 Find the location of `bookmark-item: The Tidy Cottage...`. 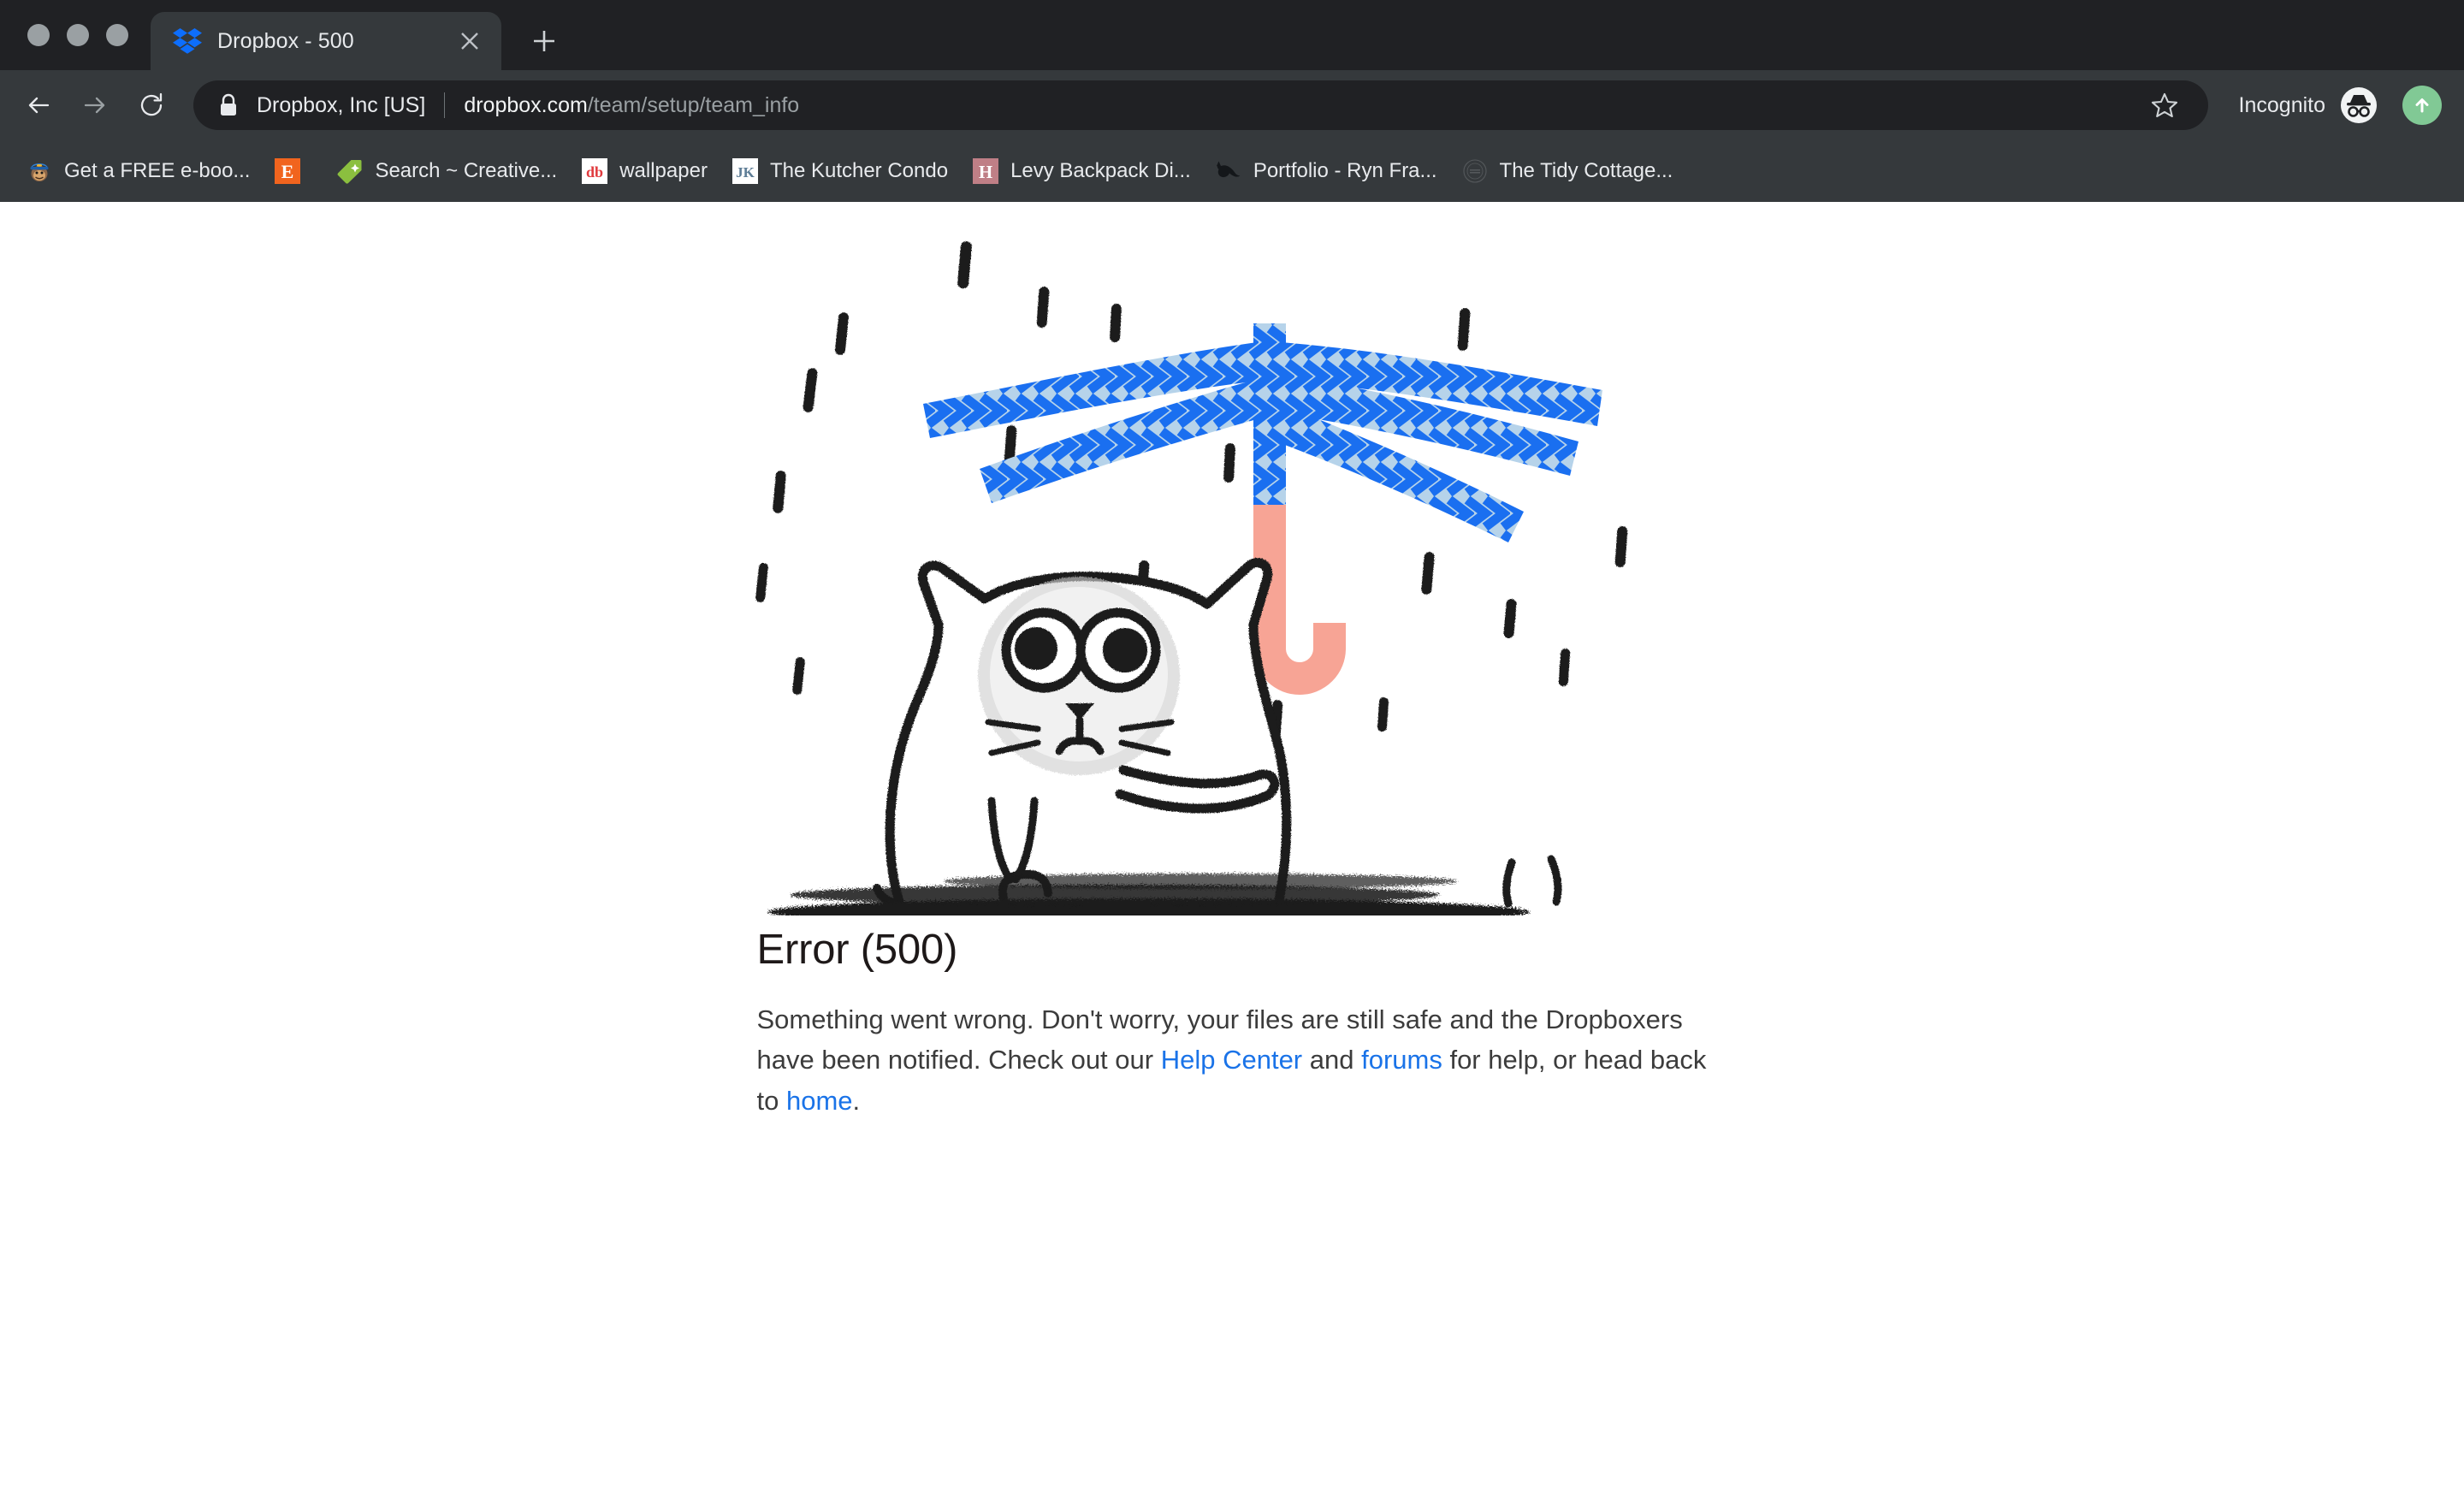

bookmark-item: The Tidy Cottage... is located at coordinates (1567, 171).